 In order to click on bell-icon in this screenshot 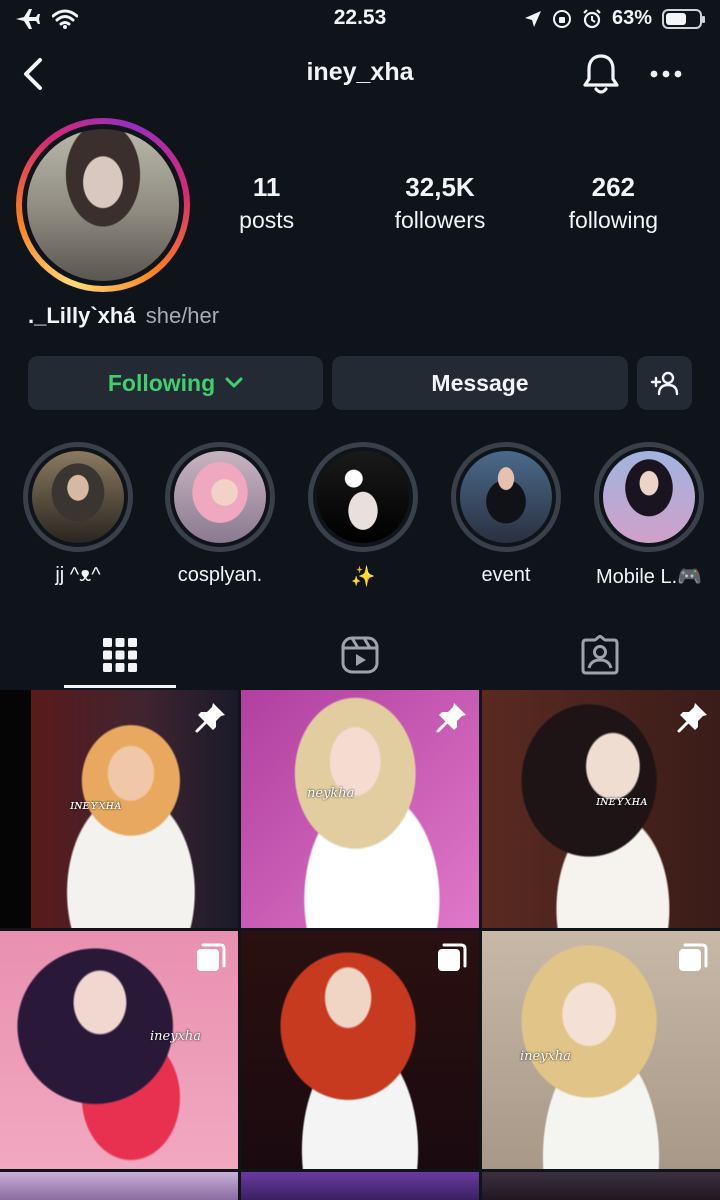, I will do `click(601, 74)`.